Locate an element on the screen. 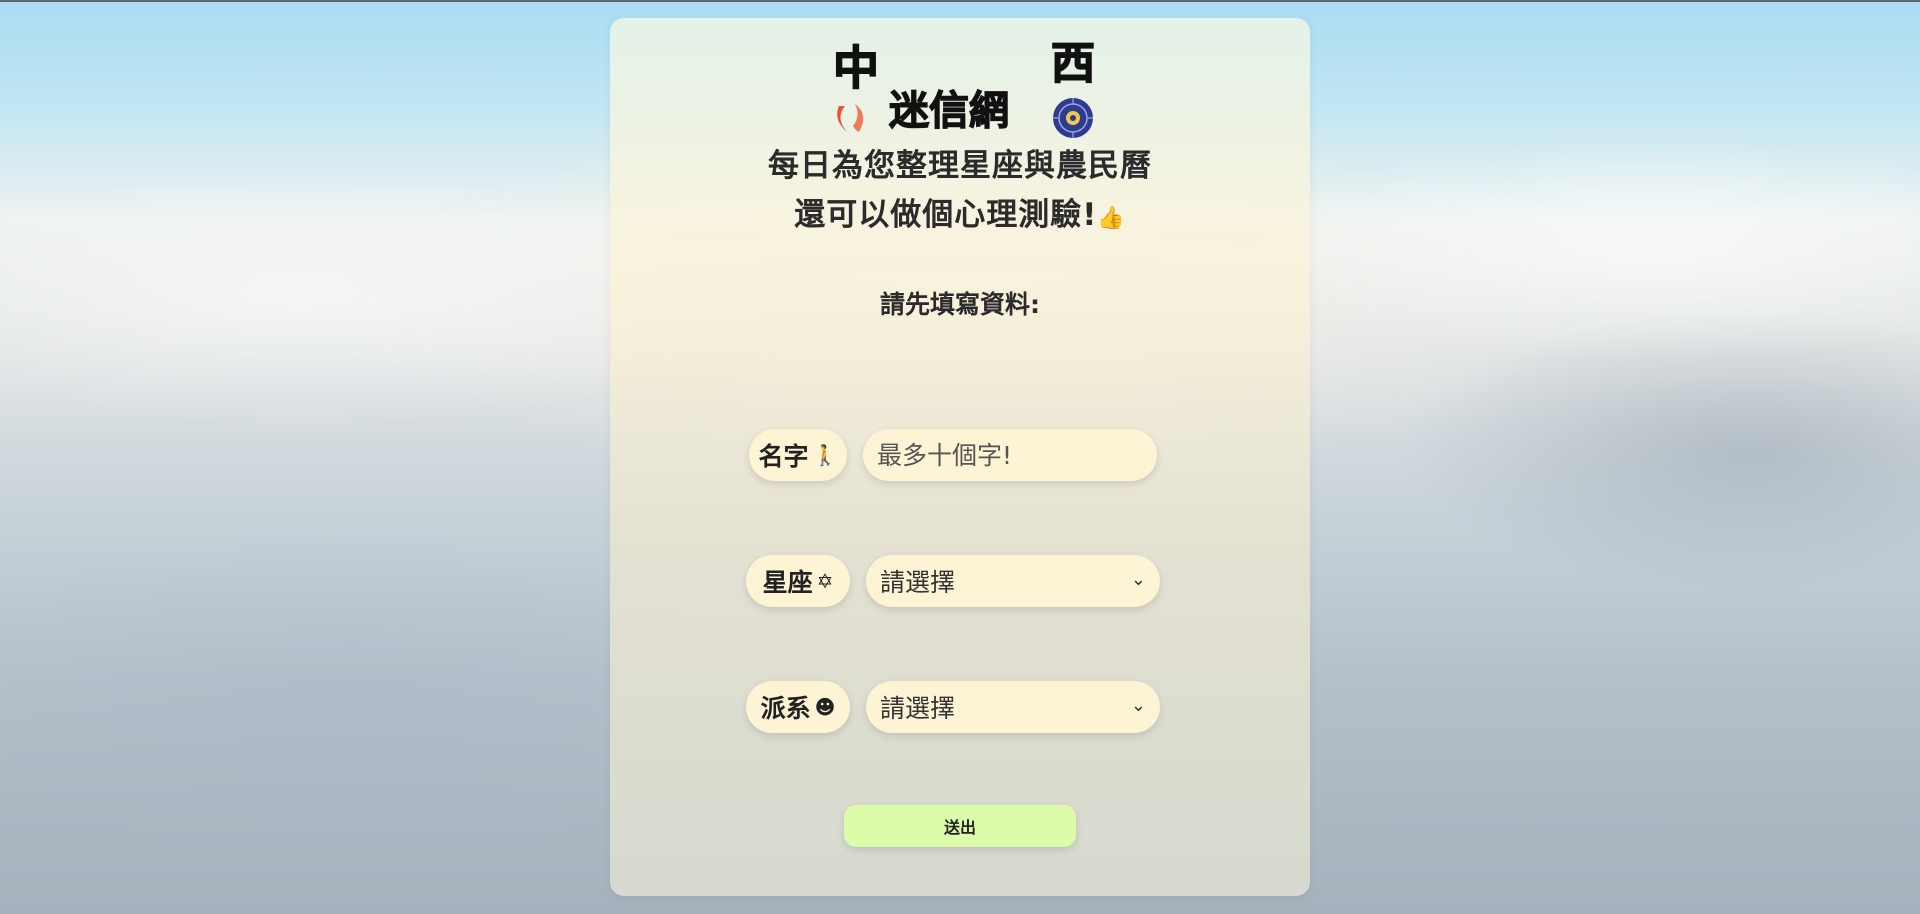  headline-line-2-text: 還可以做個心理測驗! is located at coordinates (946, 215).